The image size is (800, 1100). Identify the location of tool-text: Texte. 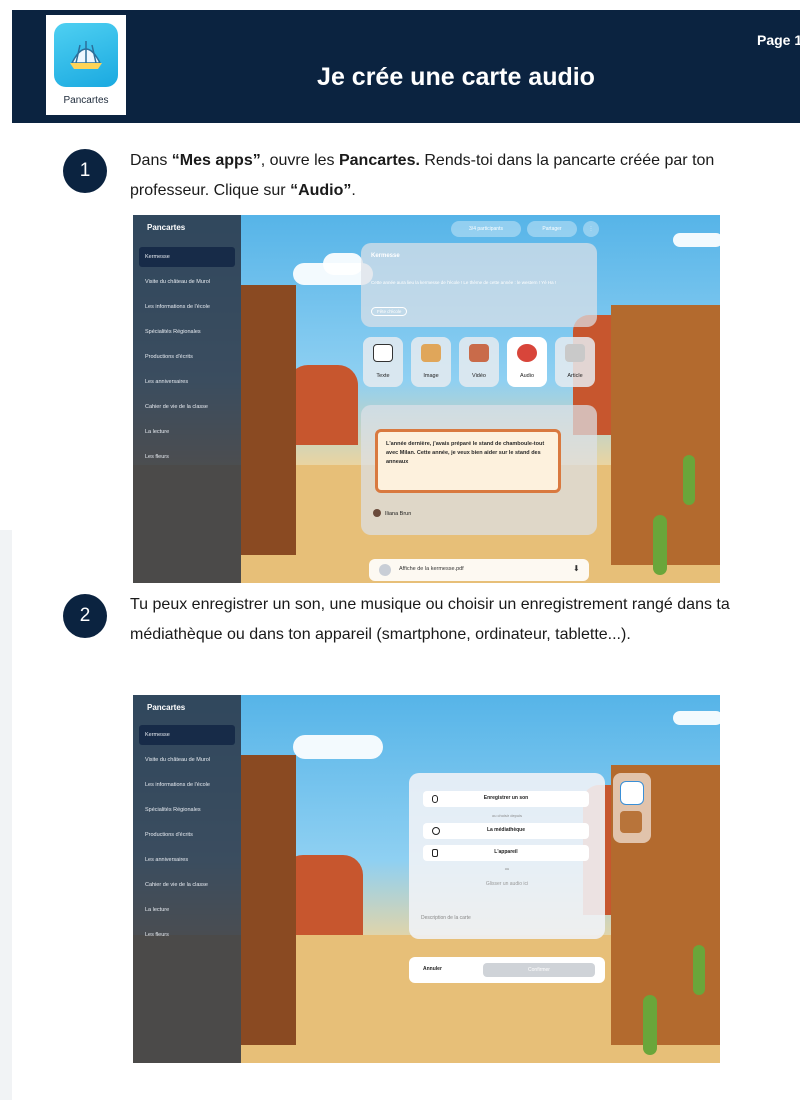
(383, 362).